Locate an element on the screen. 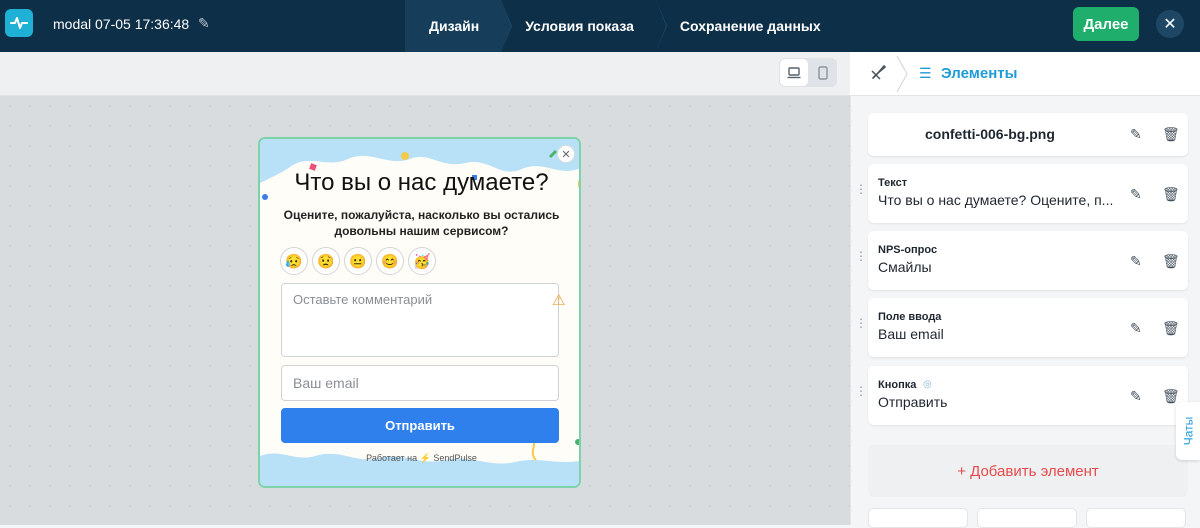 This screenshot has height=528, width=1200. pulse-icon is located at coordinates (19, 23).